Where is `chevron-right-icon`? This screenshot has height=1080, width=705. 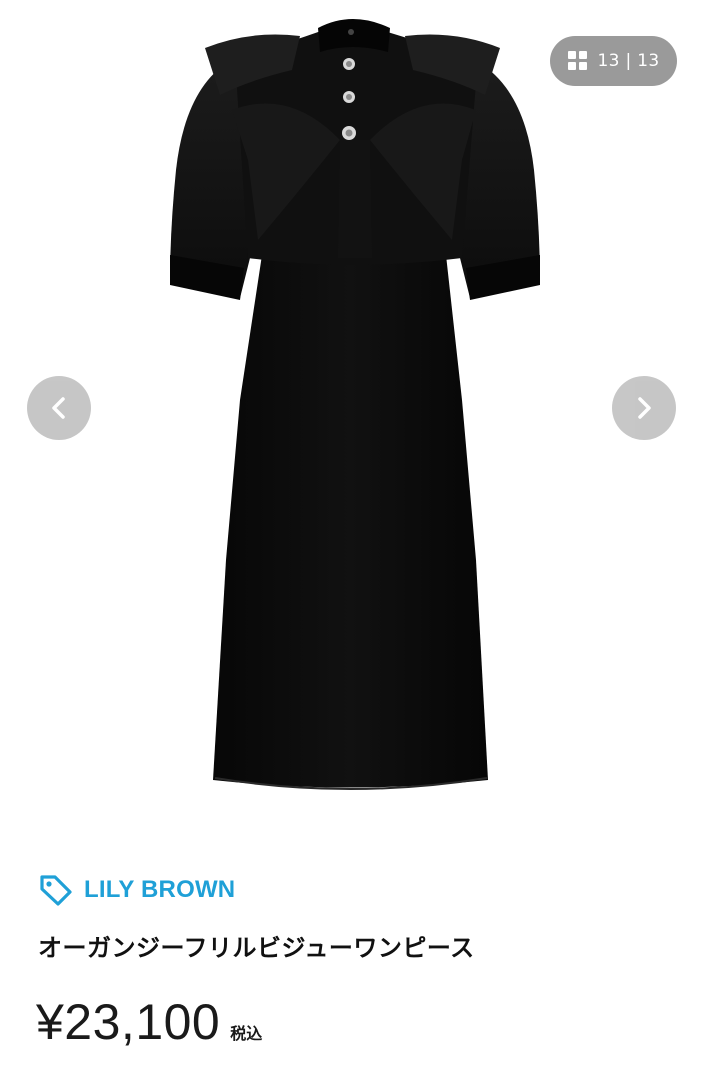
chevron-right-icon is located at coordinates (644, 408).